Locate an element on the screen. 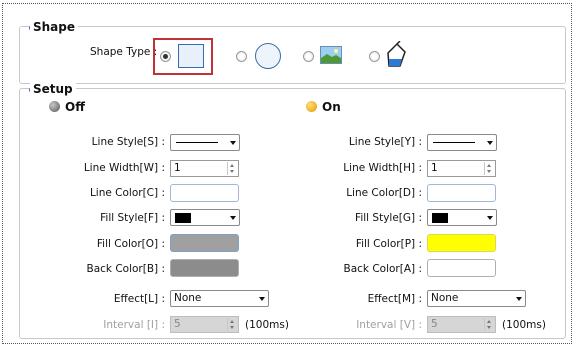 The width and height of the screenshot is (576, 345). on-title: On is located at coordinates (331, 107).